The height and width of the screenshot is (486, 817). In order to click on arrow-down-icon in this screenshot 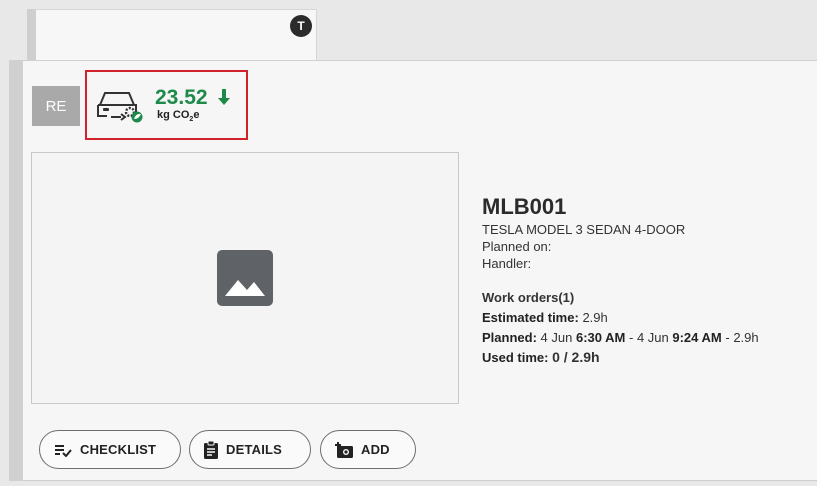, I will do `click(224, 97)`.